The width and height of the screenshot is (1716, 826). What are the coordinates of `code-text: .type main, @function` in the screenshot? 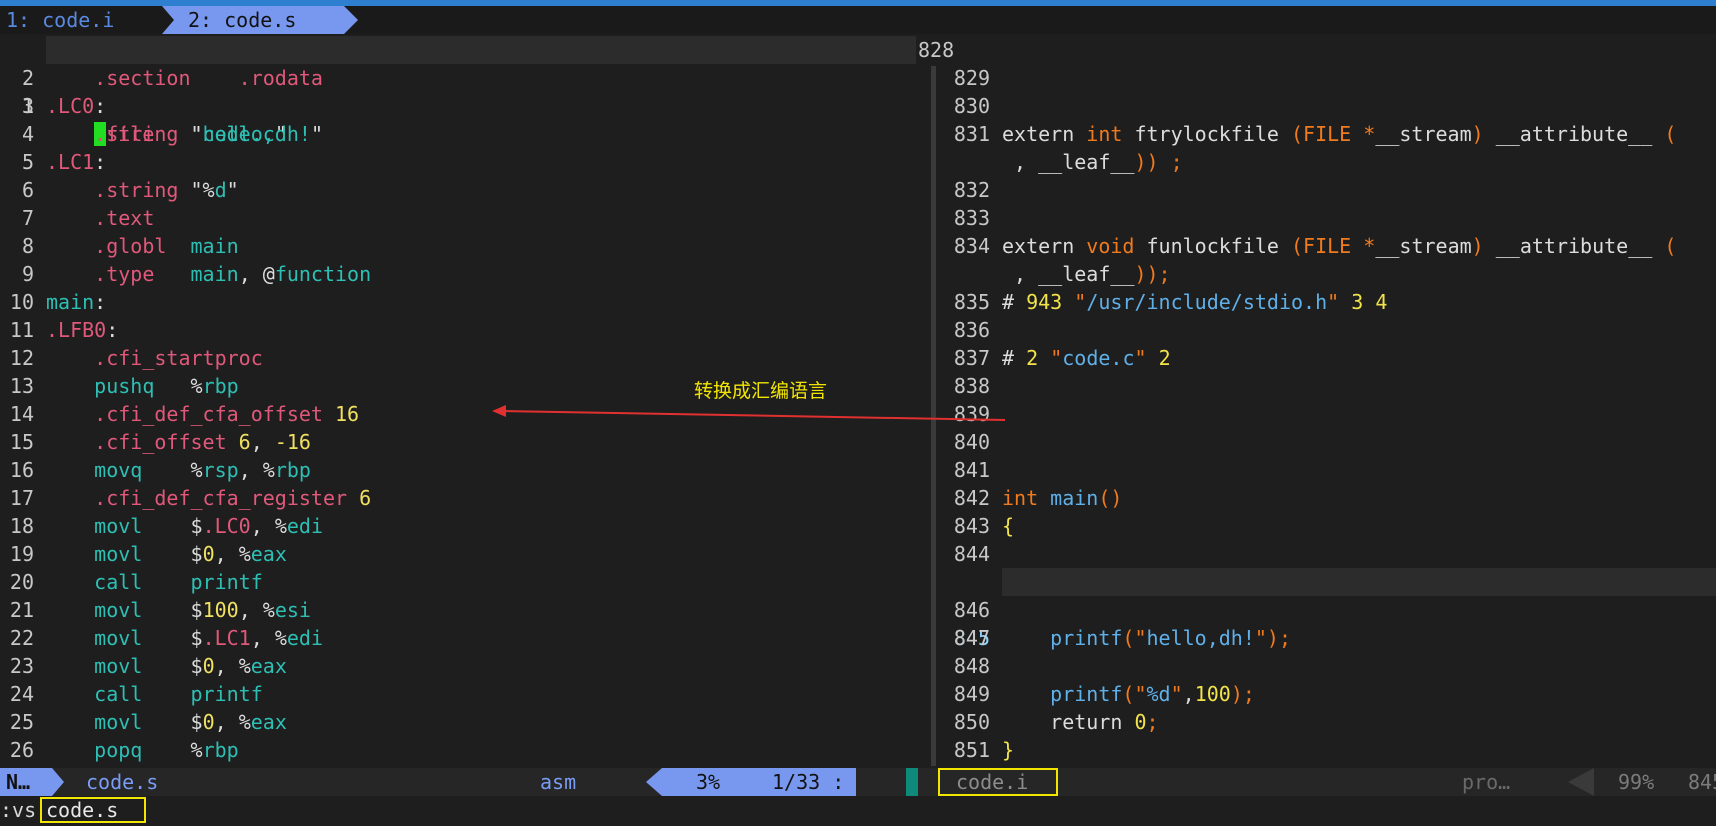 It's located at (233, 274).